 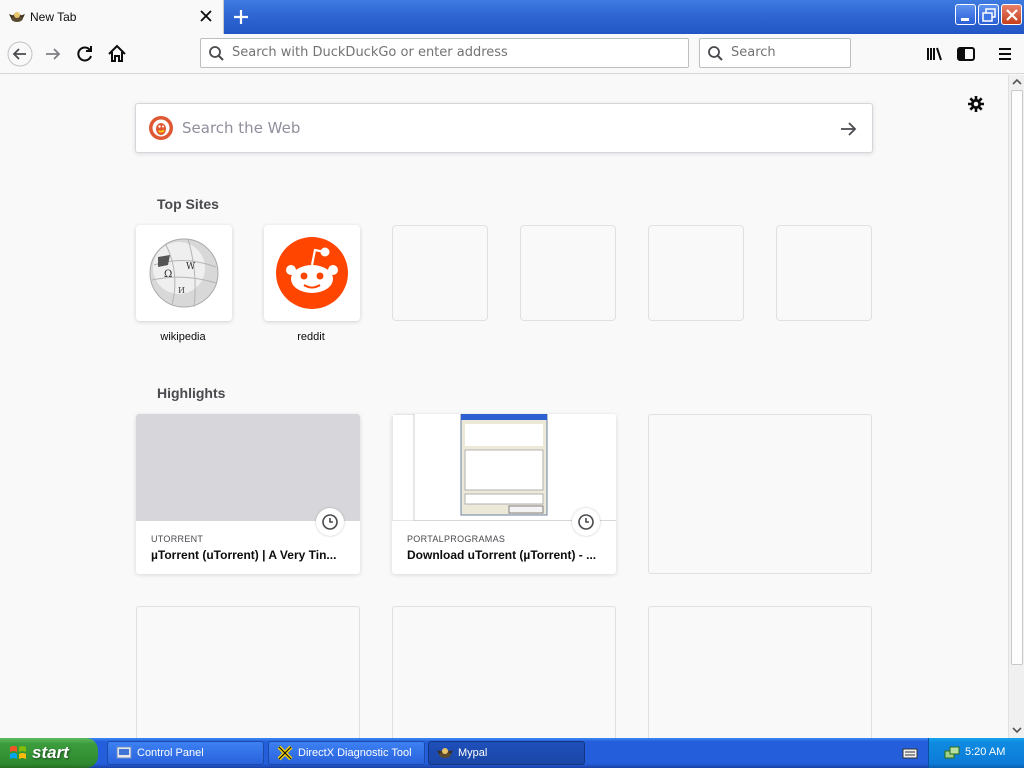 What do you see at coordinates (985, 752) in the screenshot?
I see `taskbar-clock: 5:20 AM` at bounding box center [985, 752].